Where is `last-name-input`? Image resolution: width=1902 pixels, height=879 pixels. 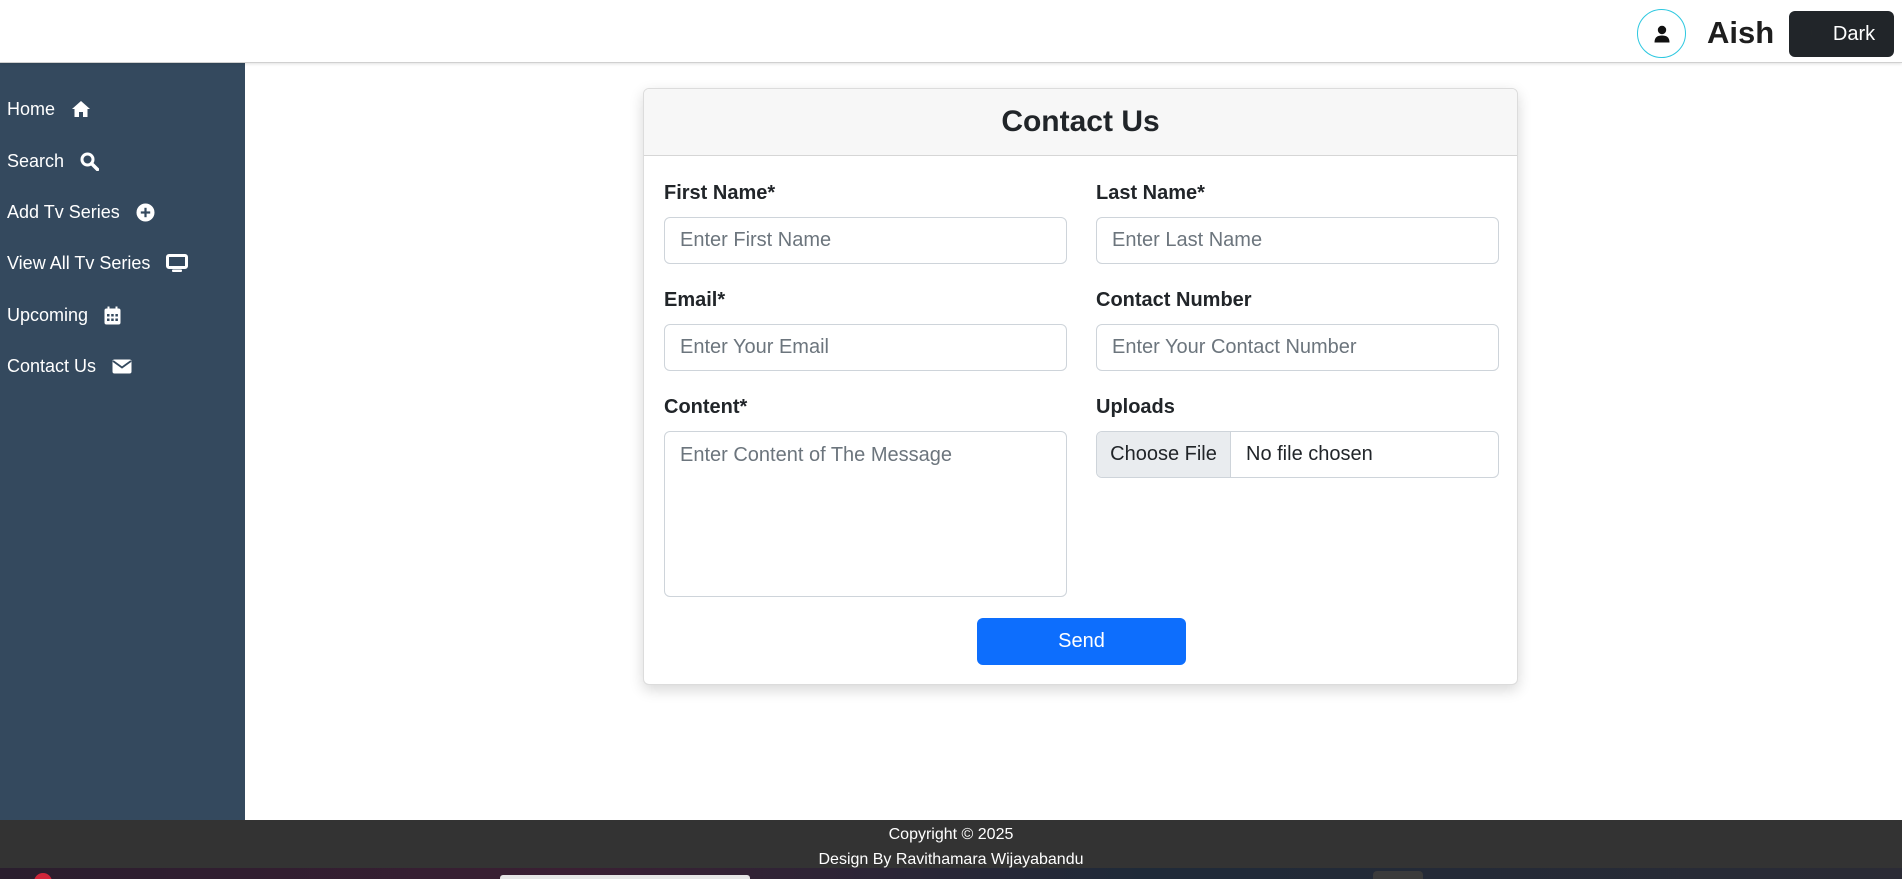 last-name-input is located at coordinates (1297, 240).